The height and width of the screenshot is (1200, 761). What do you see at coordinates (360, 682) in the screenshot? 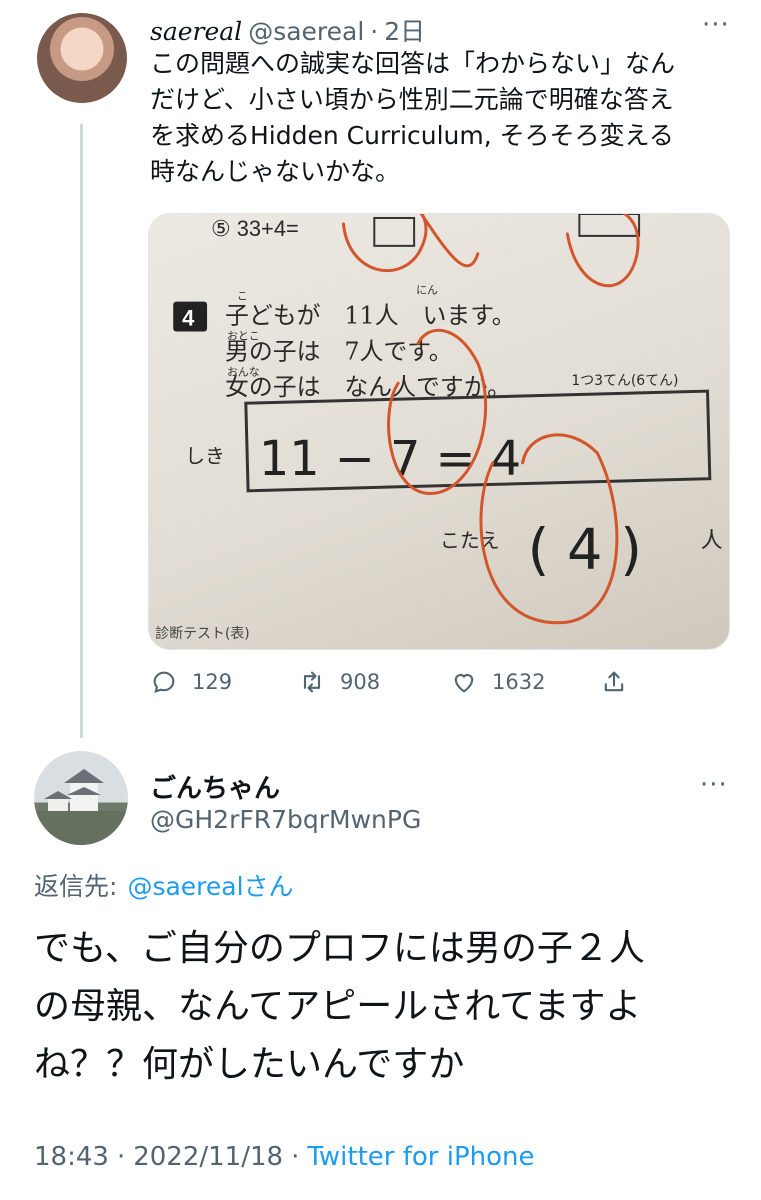
I see `retweet-count: 908` at bounding box center [360, 682].